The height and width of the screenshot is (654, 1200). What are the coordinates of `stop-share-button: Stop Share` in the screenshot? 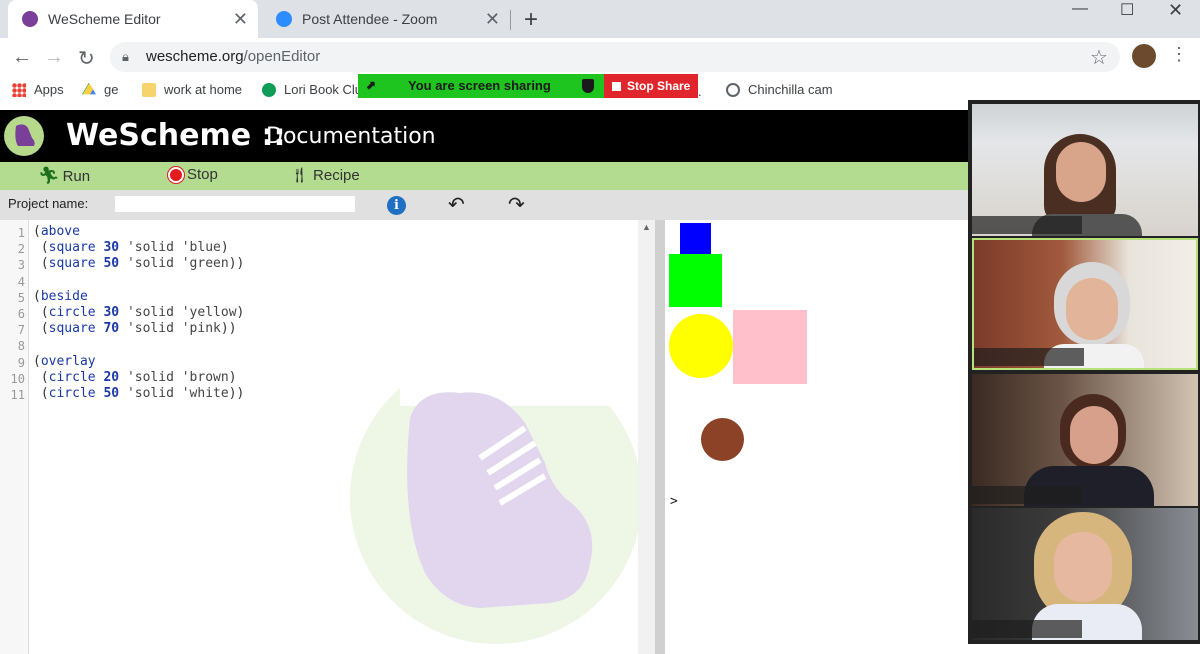 It's located at (651, 86).